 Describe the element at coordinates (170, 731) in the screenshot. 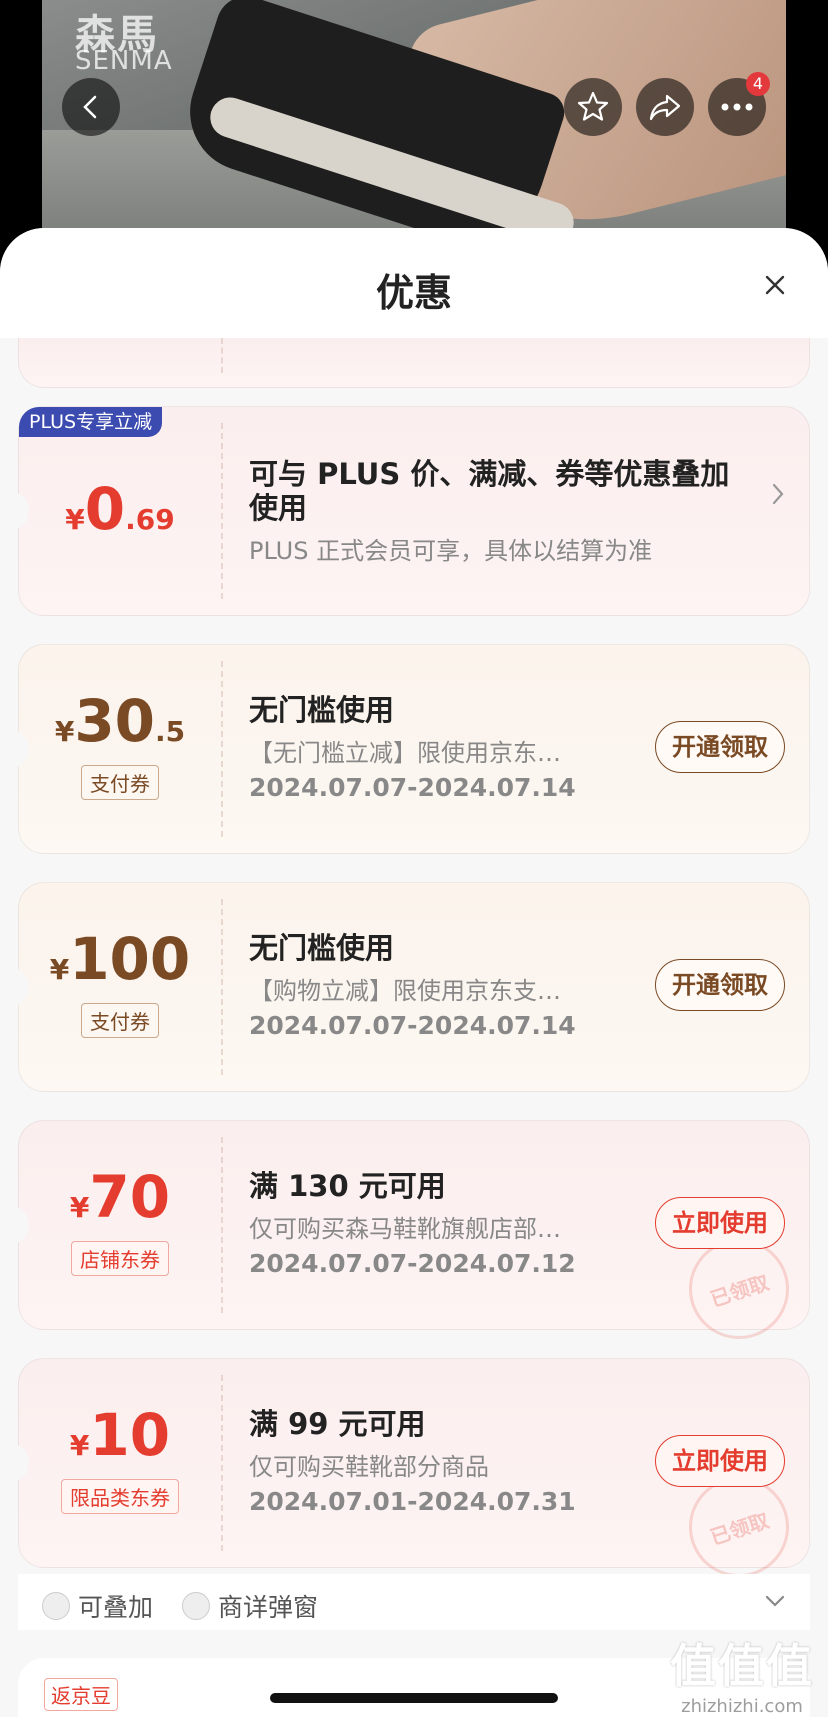

I see `amount-decimal: .5` at that location.